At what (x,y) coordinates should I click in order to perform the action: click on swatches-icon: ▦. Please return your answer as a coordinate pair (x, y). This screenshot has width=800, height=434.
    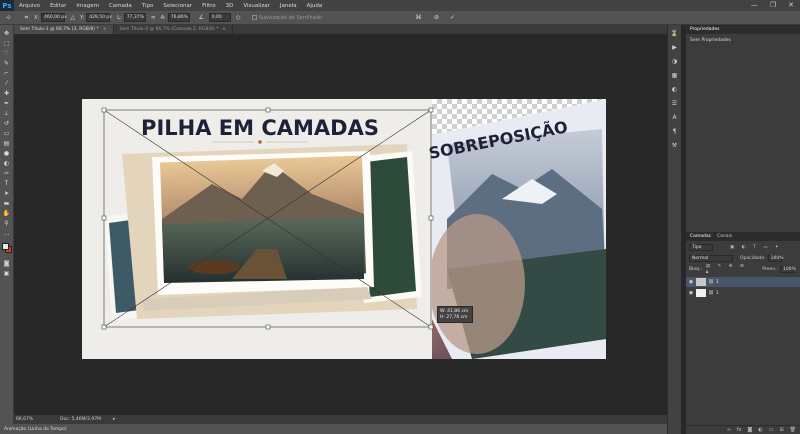
    Looking at the image, I should click on (674, 75).